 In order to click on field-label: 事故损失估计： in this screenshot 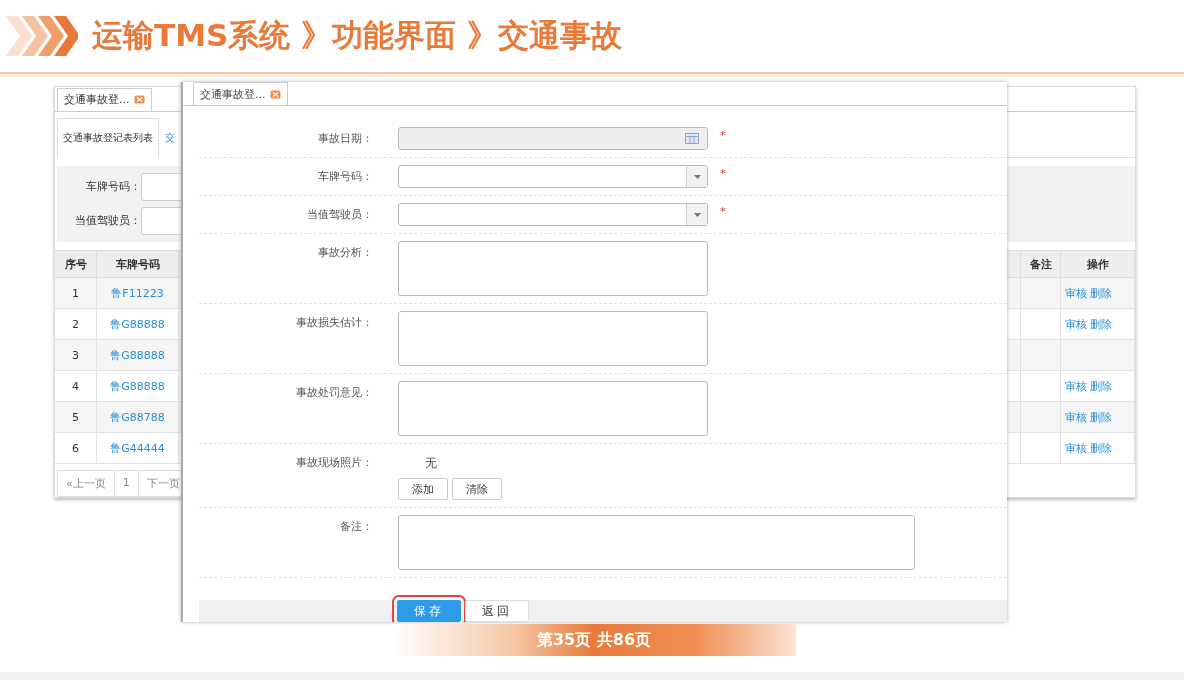, I will do `click(334, 322)`.